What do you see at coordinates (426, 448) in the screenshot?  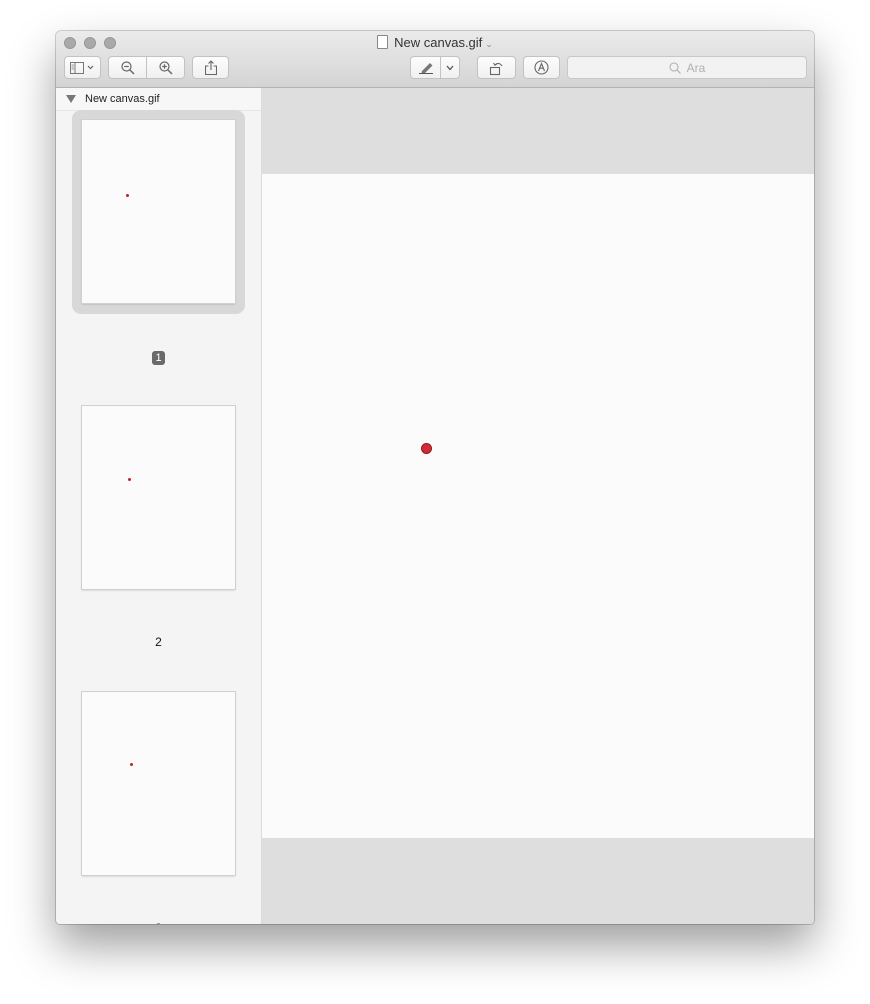 I see `red-dot` at bounding box center [426, 448].